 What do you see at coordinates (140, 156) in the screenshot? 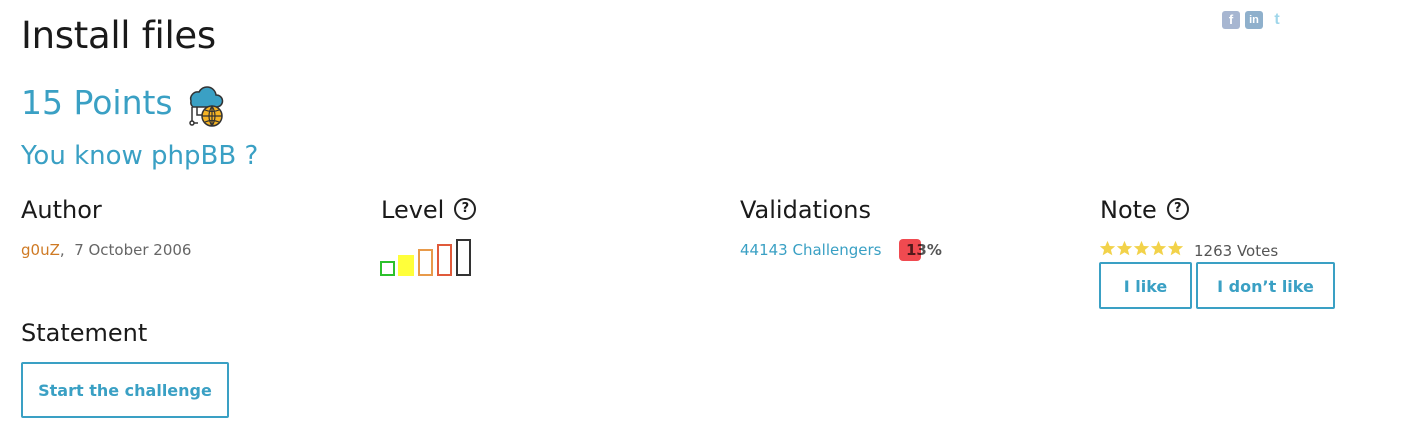
I see `challenge-subtitle: You know phpBB ?` at bounding box center [140, 156].